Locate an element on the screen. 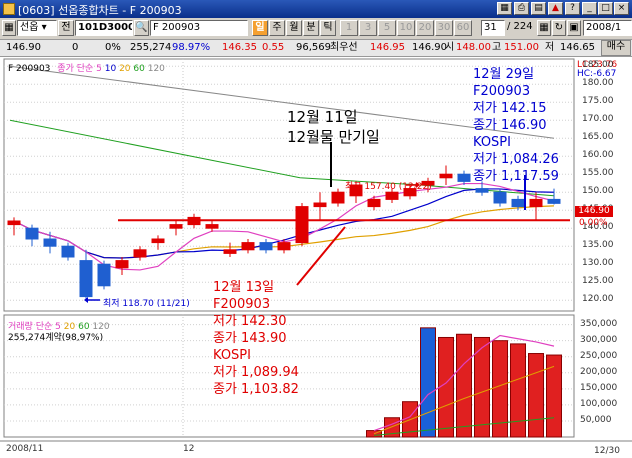 The height and width of the screenshot is (458, 632). minute-option-20: 20 is located at coordinates (425, 28).